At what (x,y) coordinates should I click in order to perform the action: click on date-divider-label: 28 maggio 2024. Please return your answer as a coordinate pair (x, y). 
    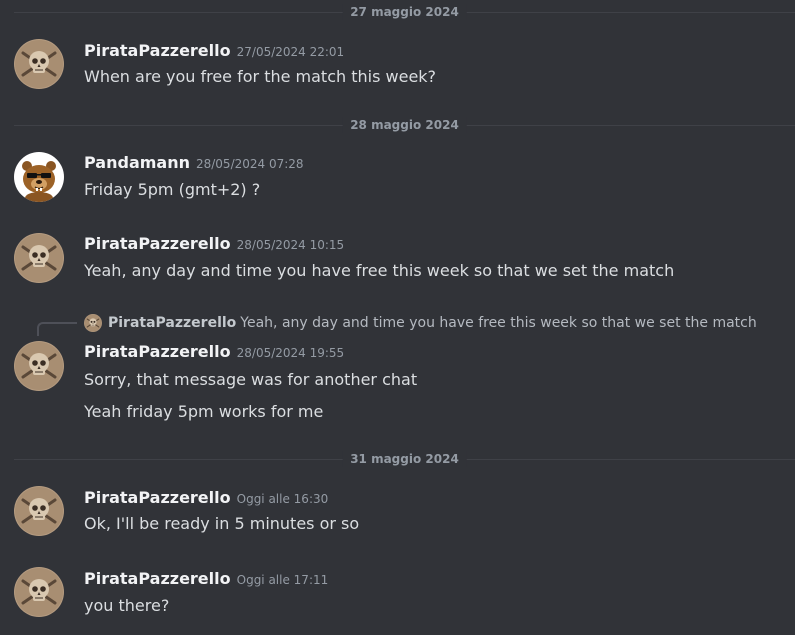
    Looking at the image, I should click on (404, 125).